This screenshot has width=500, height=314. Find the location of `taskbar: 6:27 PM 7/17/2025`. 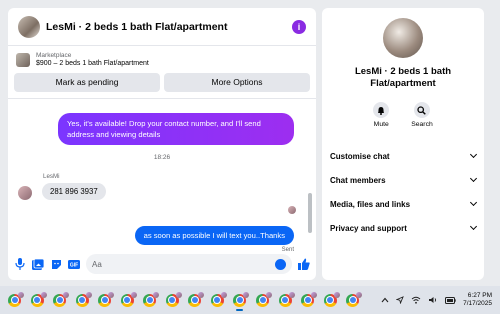

taskbar: 6:27 PM 7/17/2025 is located at coordinates (250, 300).